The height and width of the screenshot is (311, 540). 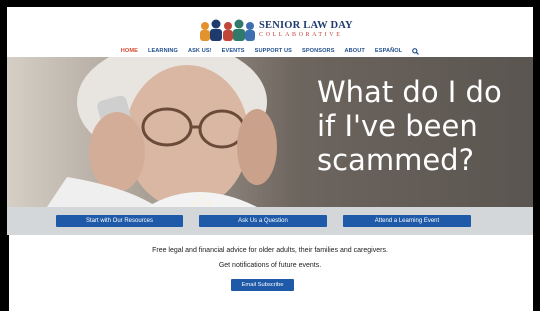 I want to click on start-resources-button: Start with Our Resources, so click(x=119, y=221).